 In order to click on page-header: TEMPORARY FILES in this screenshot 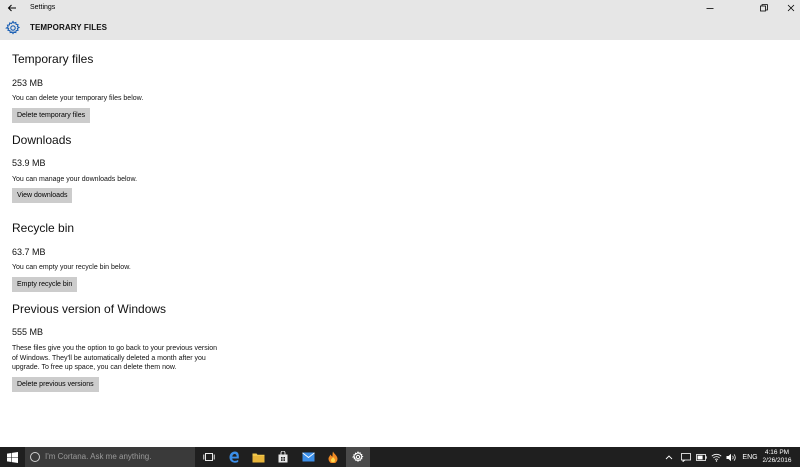, I will do `click(400, 28)`.